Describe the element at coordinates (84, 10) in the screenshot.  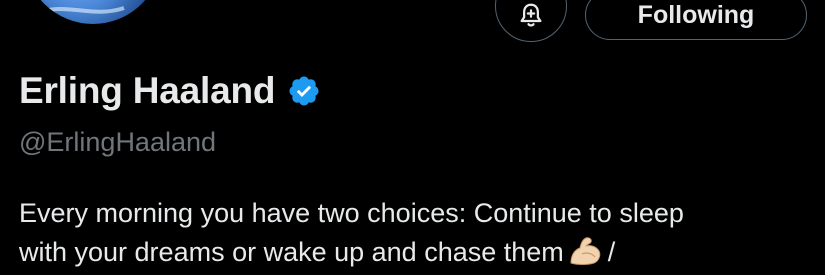
I see `avatar-image` at that location.